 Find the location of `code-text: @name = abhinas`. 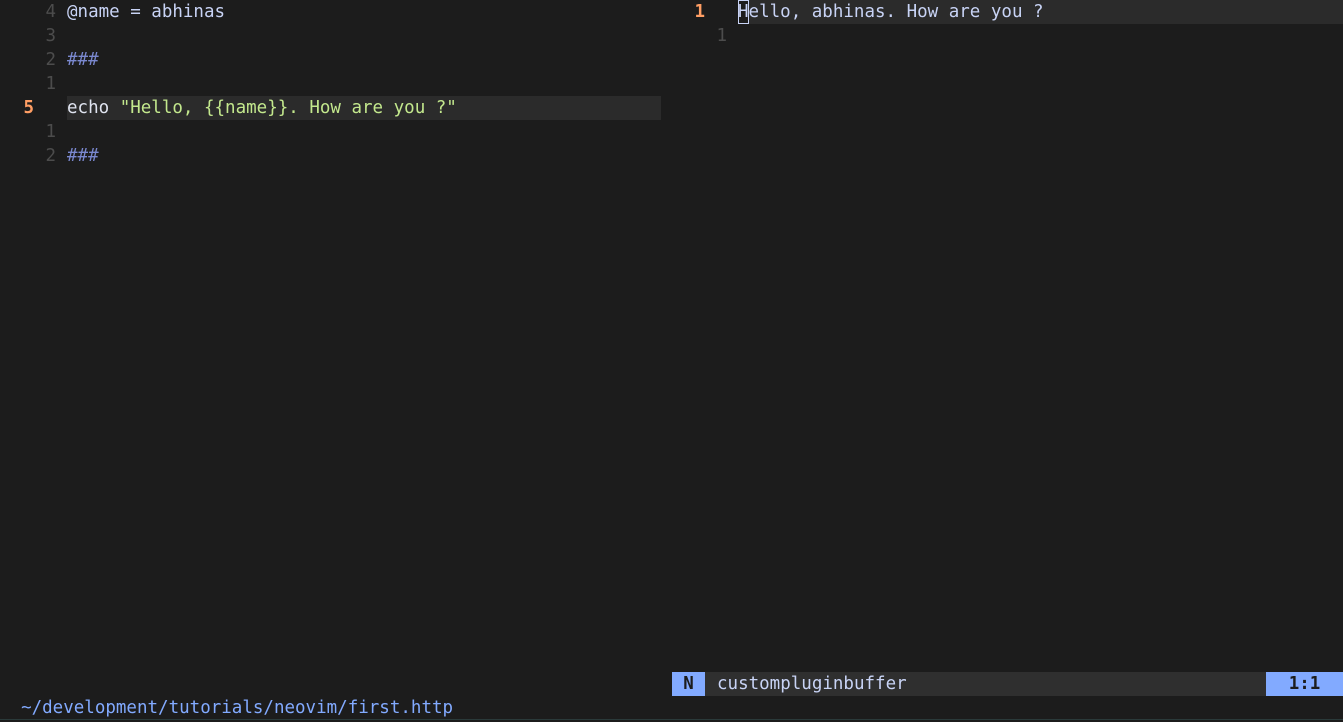

code-text: @name = abhinas is located at coordinates (146, 12).